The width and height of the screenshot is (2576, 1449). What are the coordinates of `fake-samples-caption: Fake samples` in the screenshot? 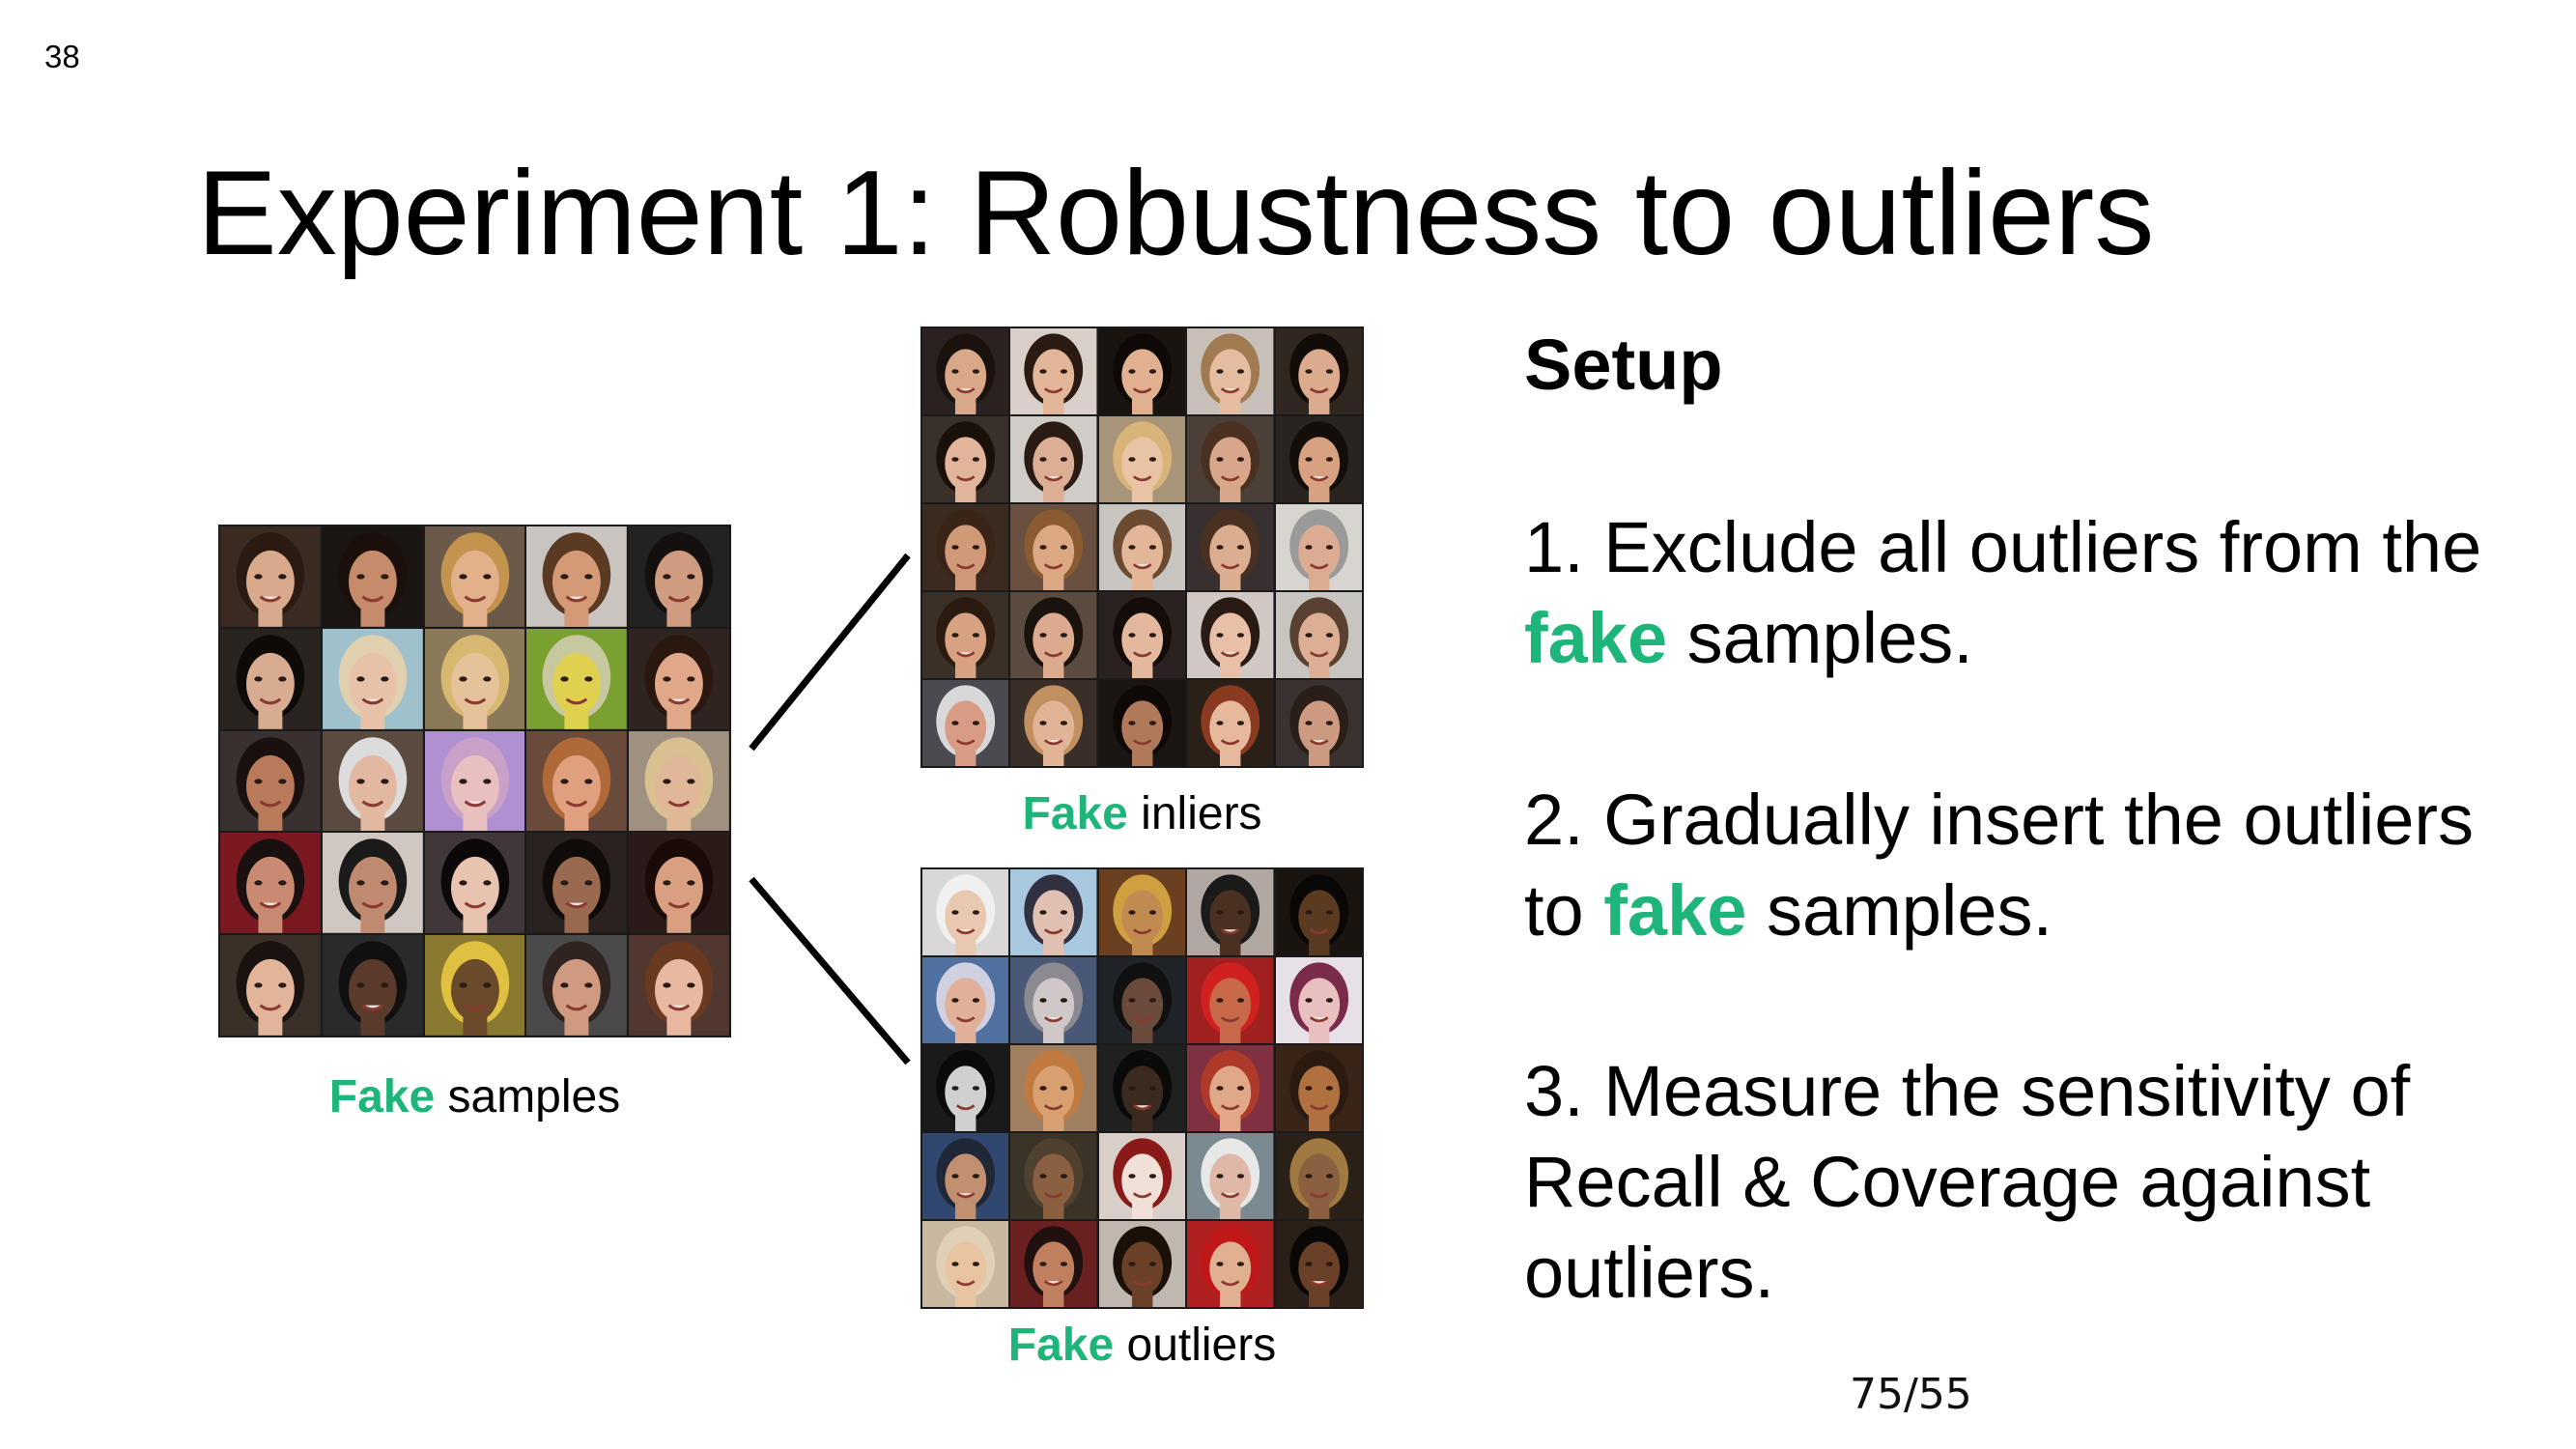 It's located at (474, 1096).